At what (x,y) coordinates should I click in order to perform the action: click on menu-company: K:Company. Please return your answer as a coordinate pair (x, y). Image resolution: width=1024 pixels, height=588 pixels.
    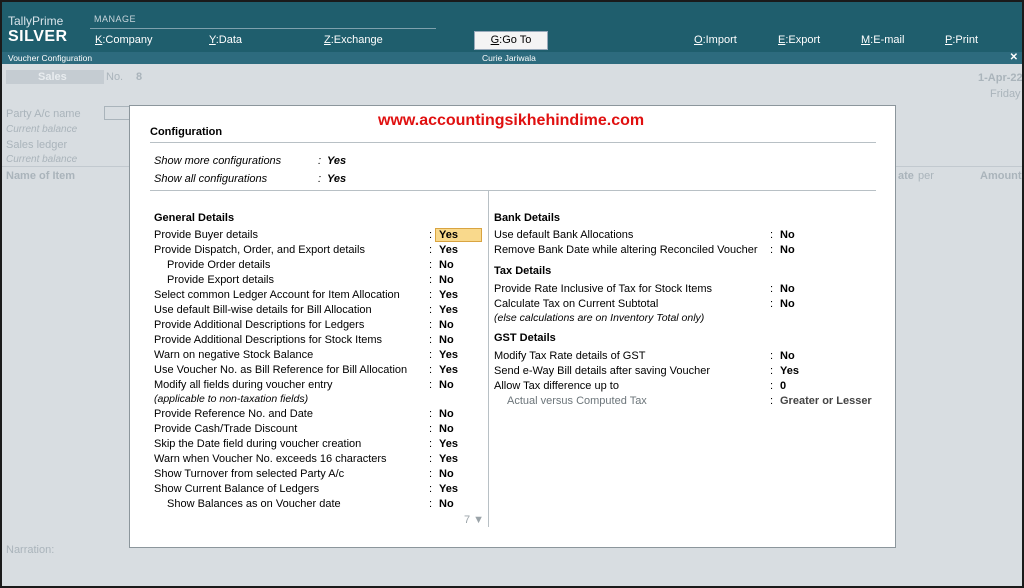
    Looking at the image, I should click on (123, 40).